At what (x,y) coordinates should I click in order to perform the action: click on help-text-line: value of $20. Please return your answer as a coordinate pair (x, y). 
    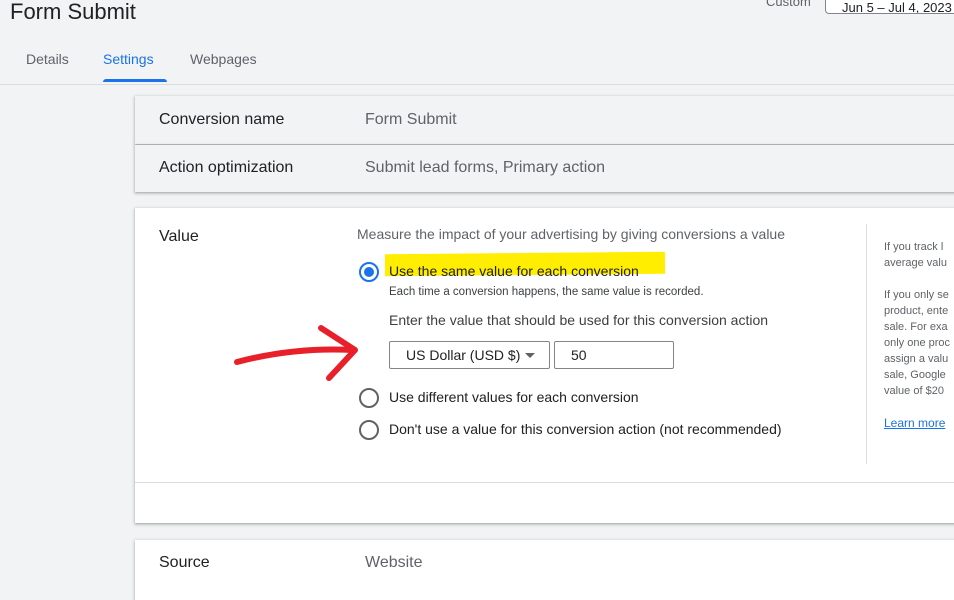
    Looking at the image, I should click on (914, 391).